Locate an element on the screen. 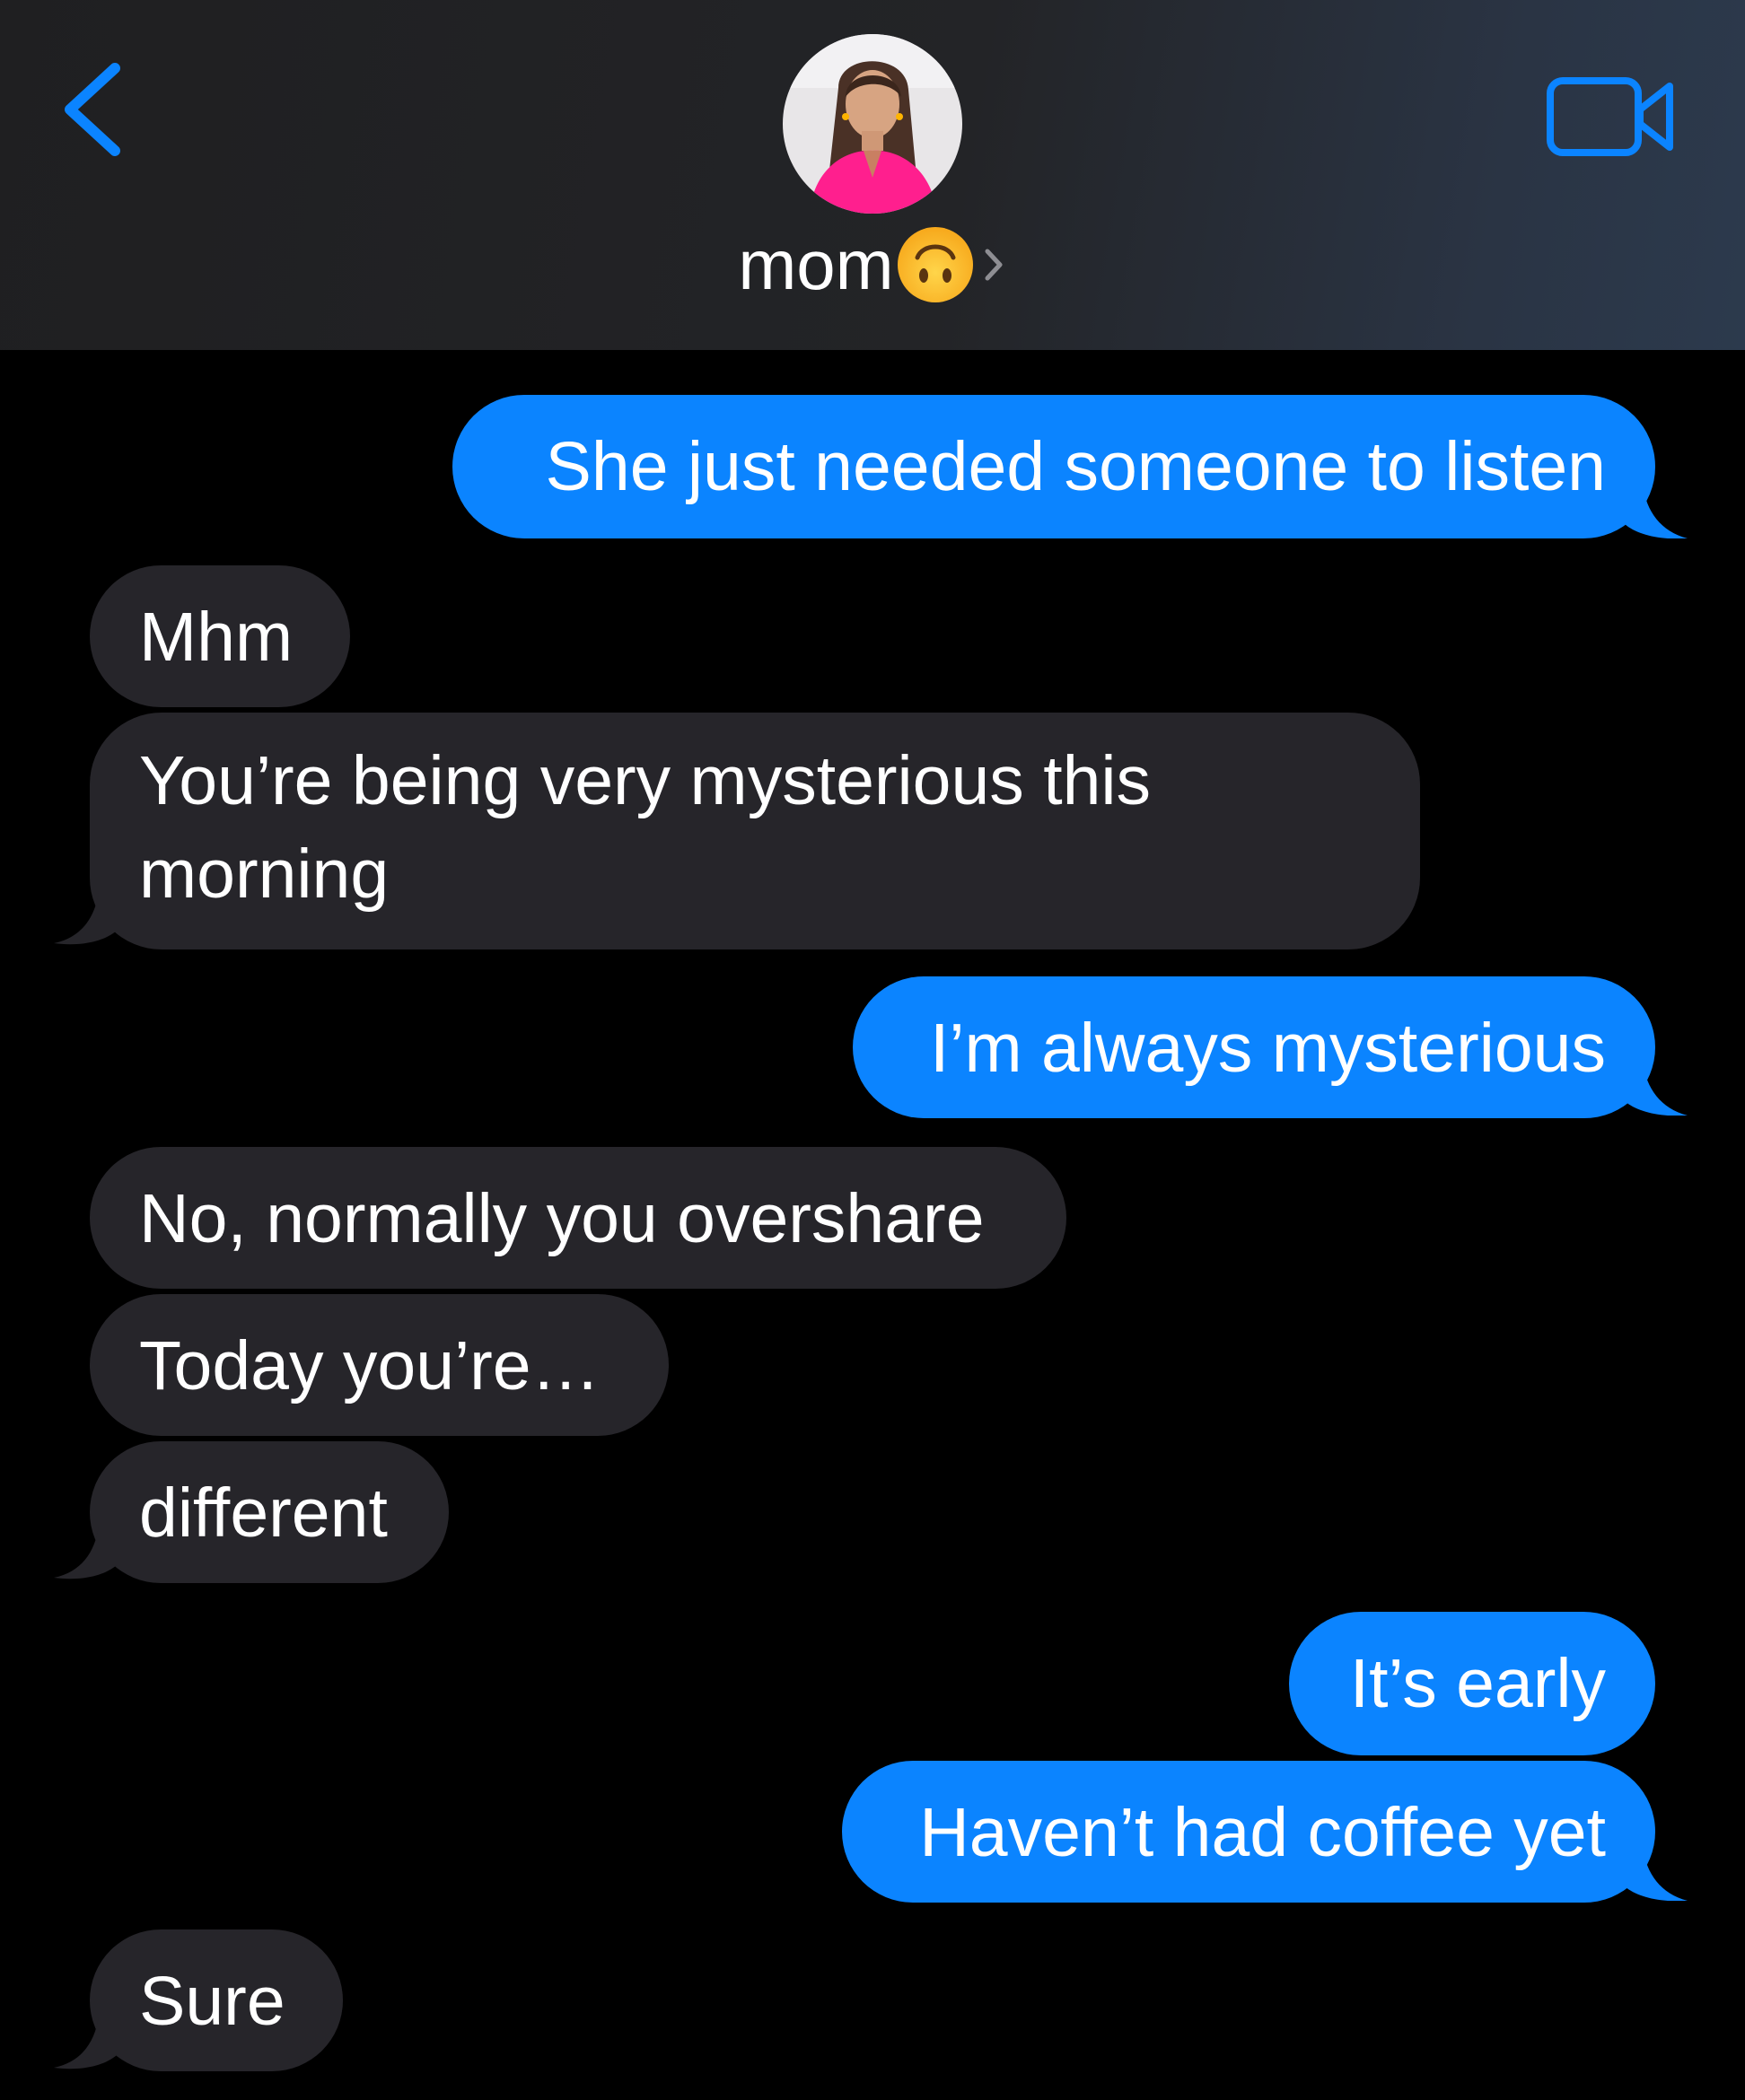  message-text: No, normally you overshare is located at coordinates (562, 1219).